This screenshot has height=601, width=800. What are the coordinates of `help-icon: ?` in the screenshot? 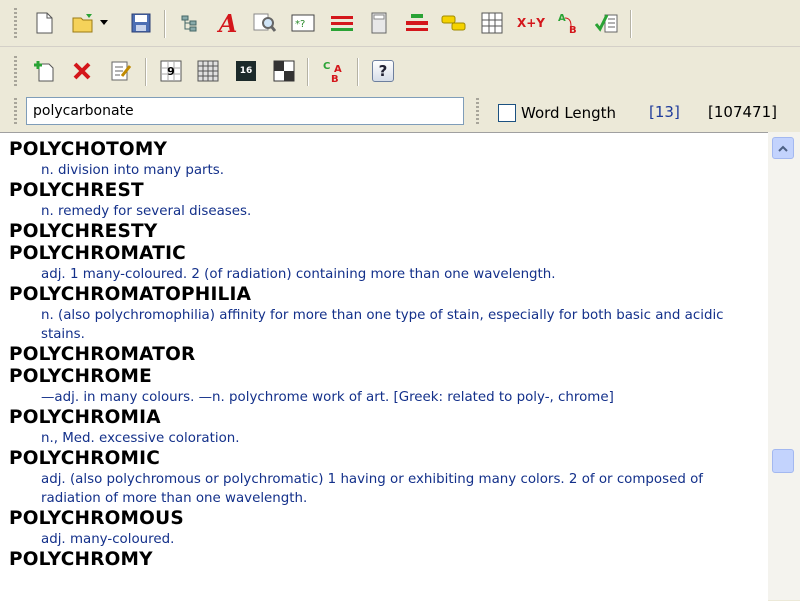 It's located at (383, 71).